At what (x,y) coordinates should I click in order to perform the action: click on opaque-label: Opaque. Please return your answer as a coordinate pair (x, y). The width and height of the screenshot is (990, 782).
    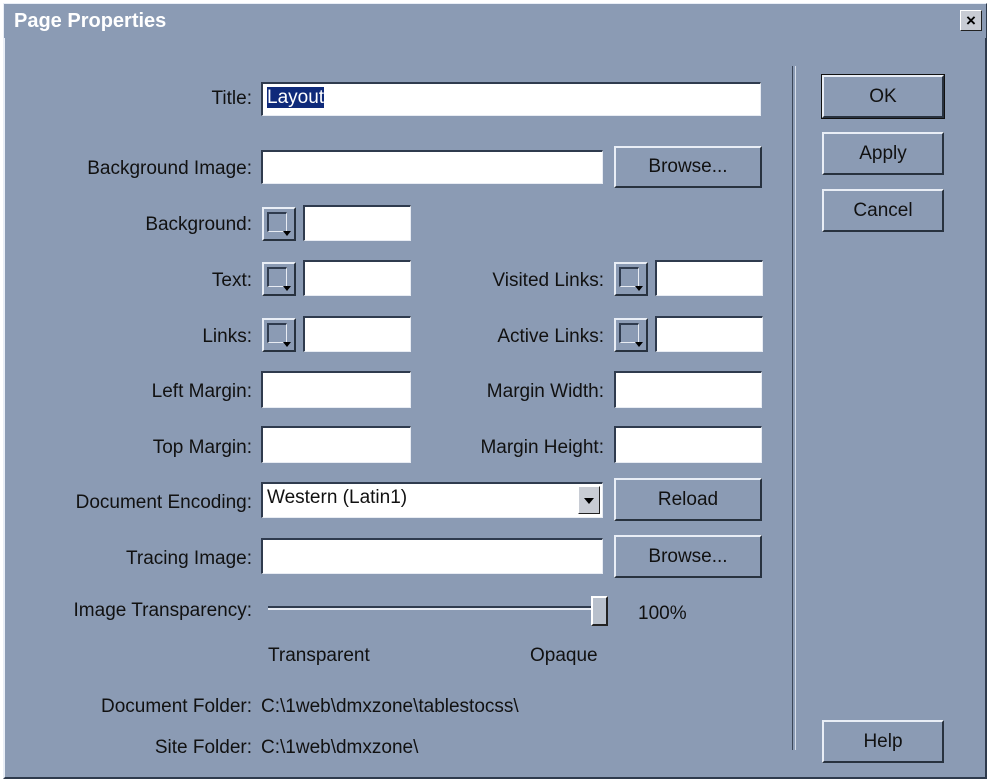
    Looking at the image, I should click on (564, 655).